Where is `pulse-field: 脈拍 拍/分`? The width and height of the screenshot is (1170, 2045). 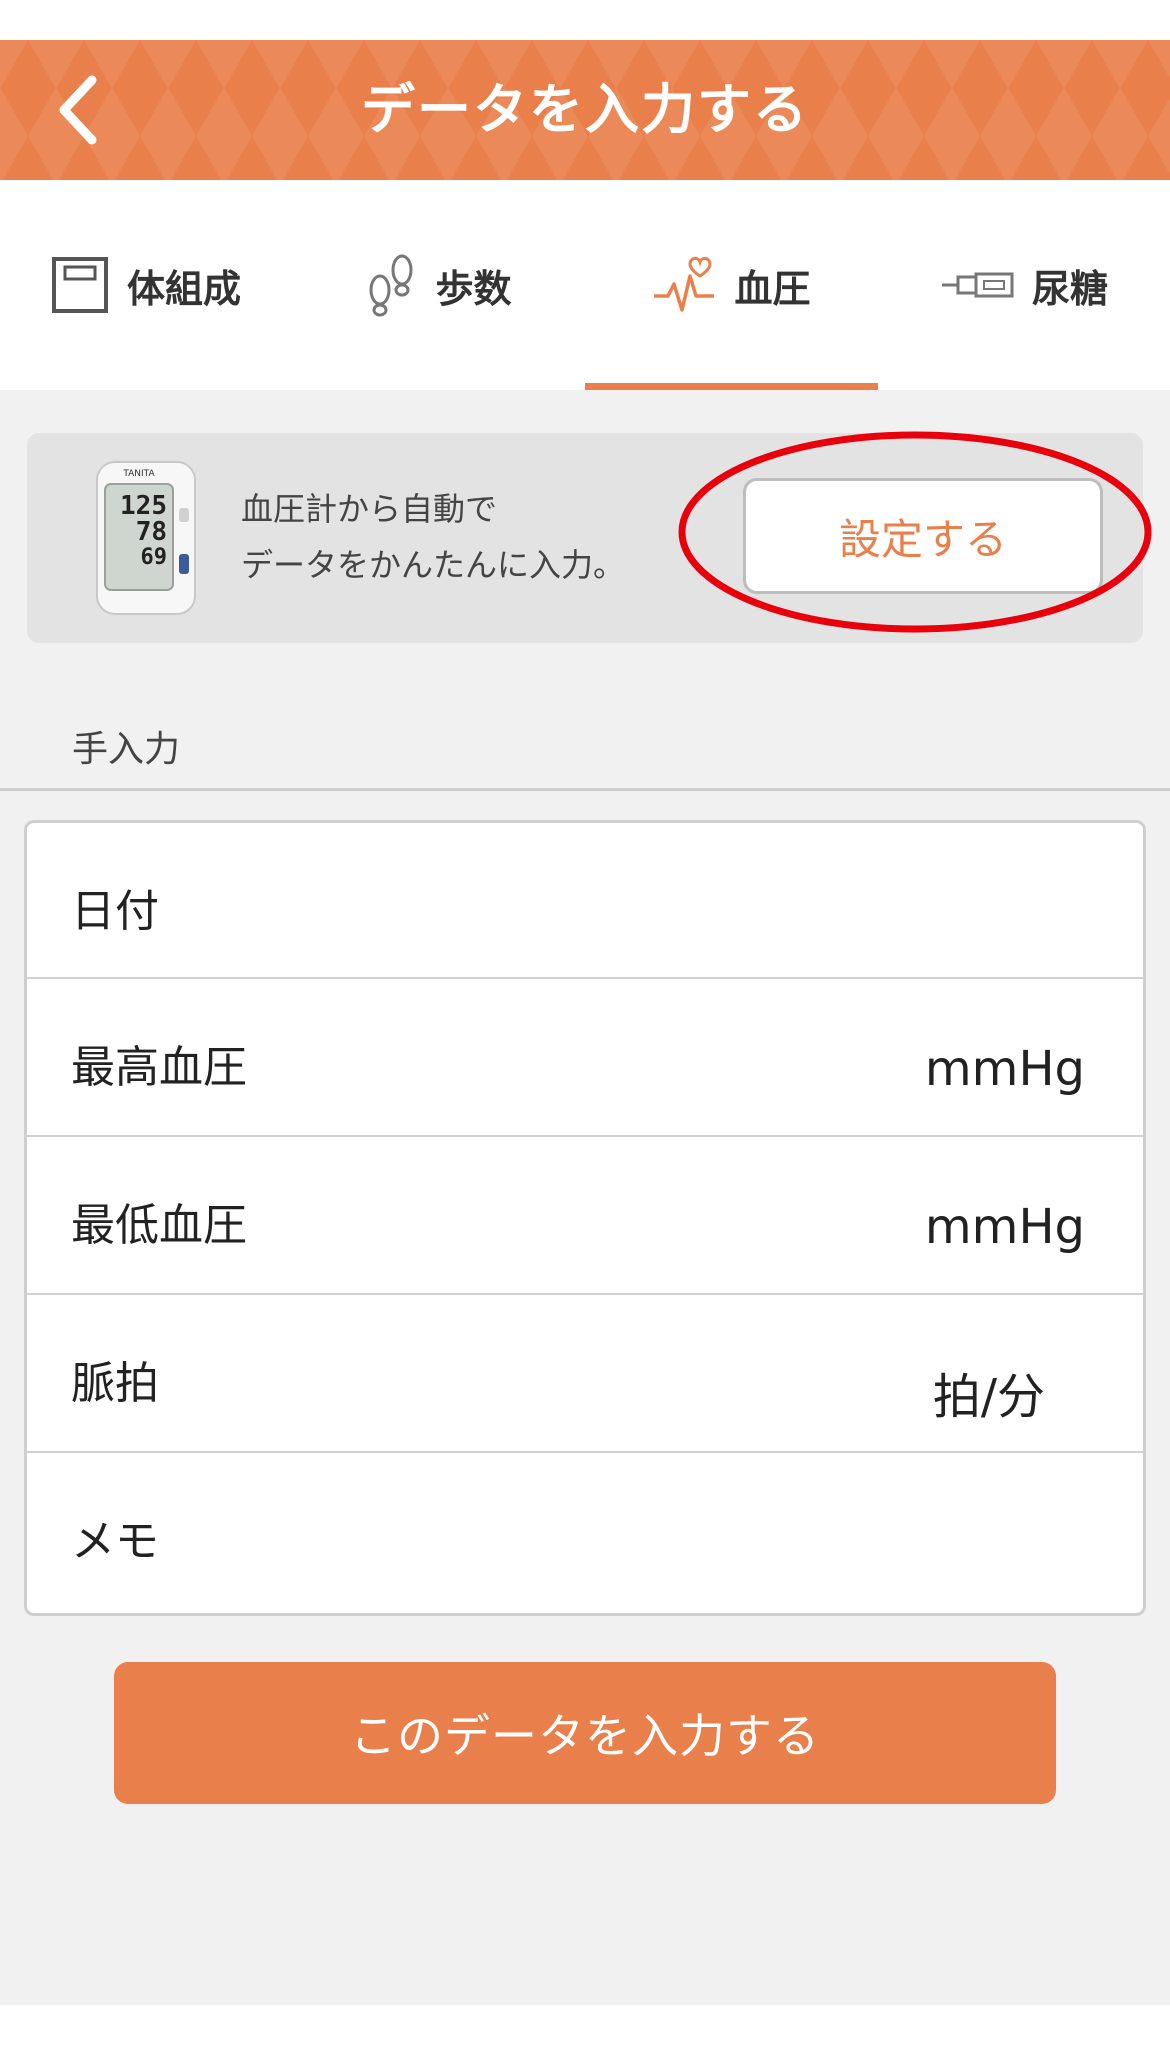 pulse-field: 脈拍 拍/分 is located at coordinates (585, 1374).